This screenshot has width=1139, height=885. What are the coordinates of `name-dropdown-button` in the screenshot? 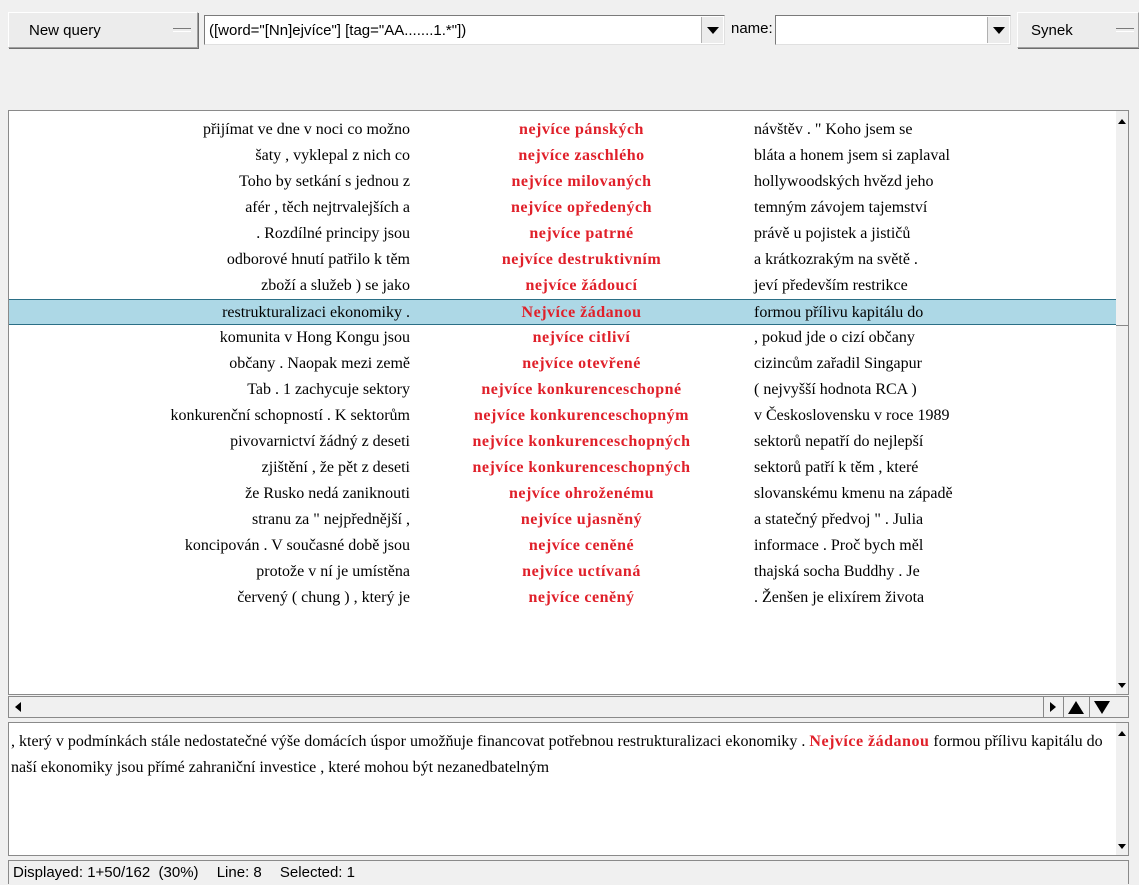 It's located at (998, 30).